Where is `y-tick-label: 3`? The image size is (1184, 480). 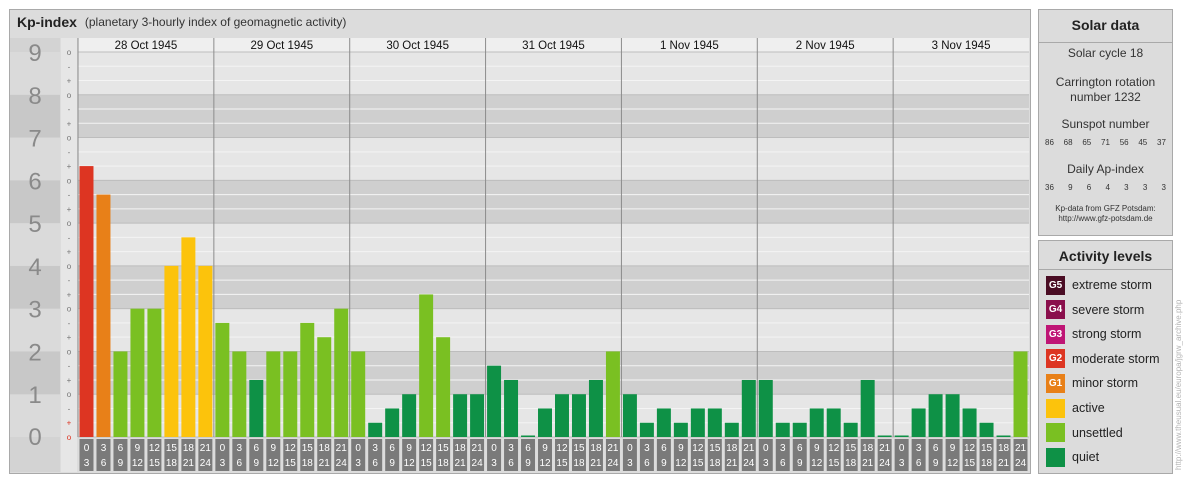
y-tick-label: 3 is located at coordinates (34, 310).